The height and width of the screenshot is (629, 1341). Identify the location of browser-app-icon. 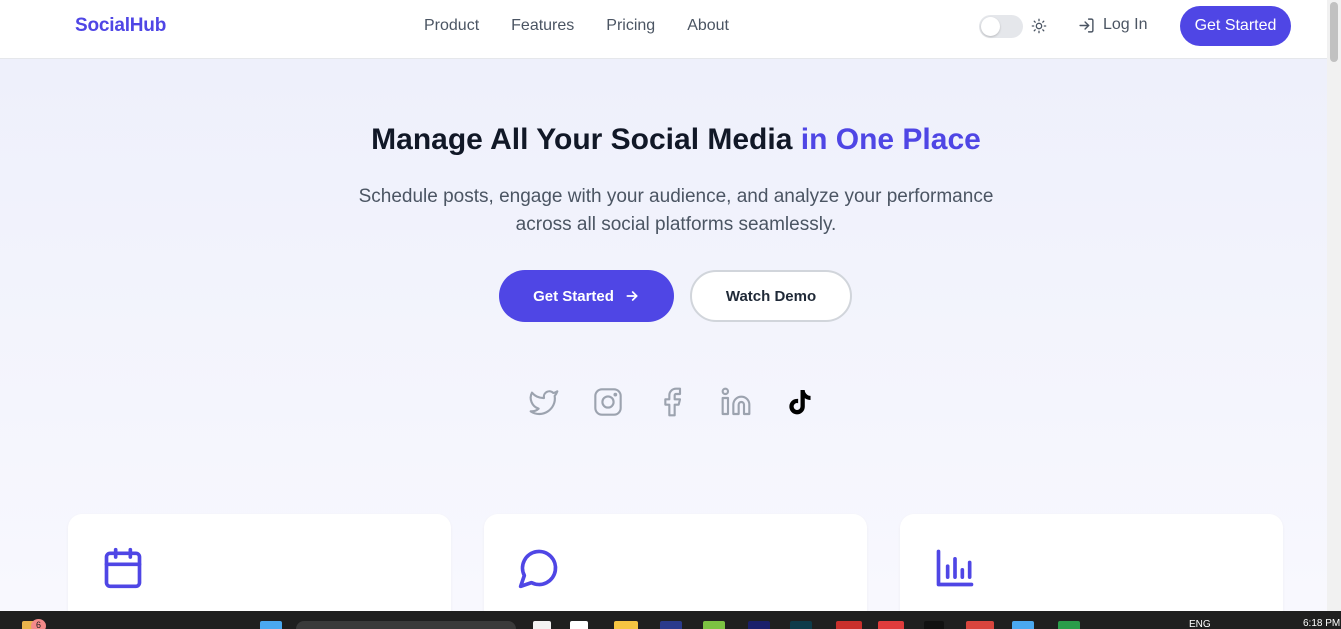
(980, 625).